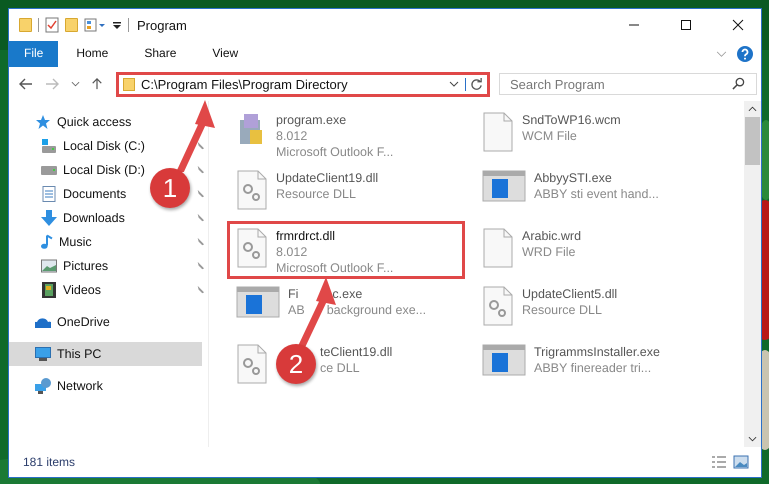 Image resolution: width=769 pixels, height=484 pixels. I want to click on file-name: Fi, so click(293, 294).